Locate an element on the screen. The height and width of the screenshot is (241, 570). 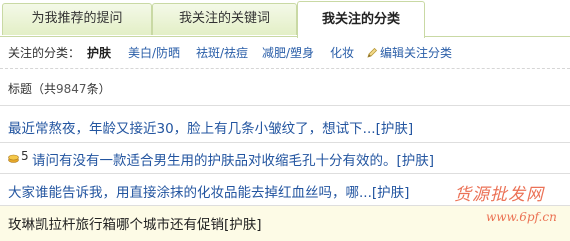
tab-recommended-questions: 为我推荐的提问 is located at coordinates (77, 19).